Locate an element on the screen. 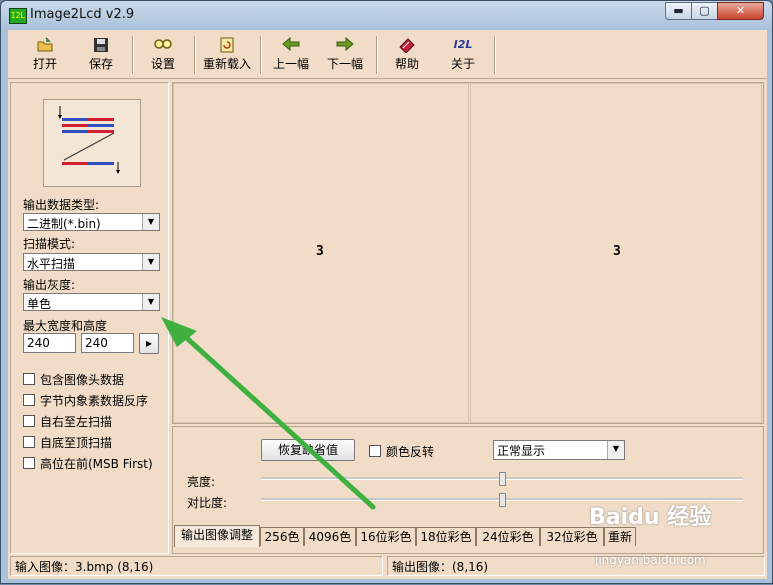 Image resolution: width=773 pixels, height=585 pixels. watermark-url: jingyan.baidu.com is located at coordinates (650, 560).